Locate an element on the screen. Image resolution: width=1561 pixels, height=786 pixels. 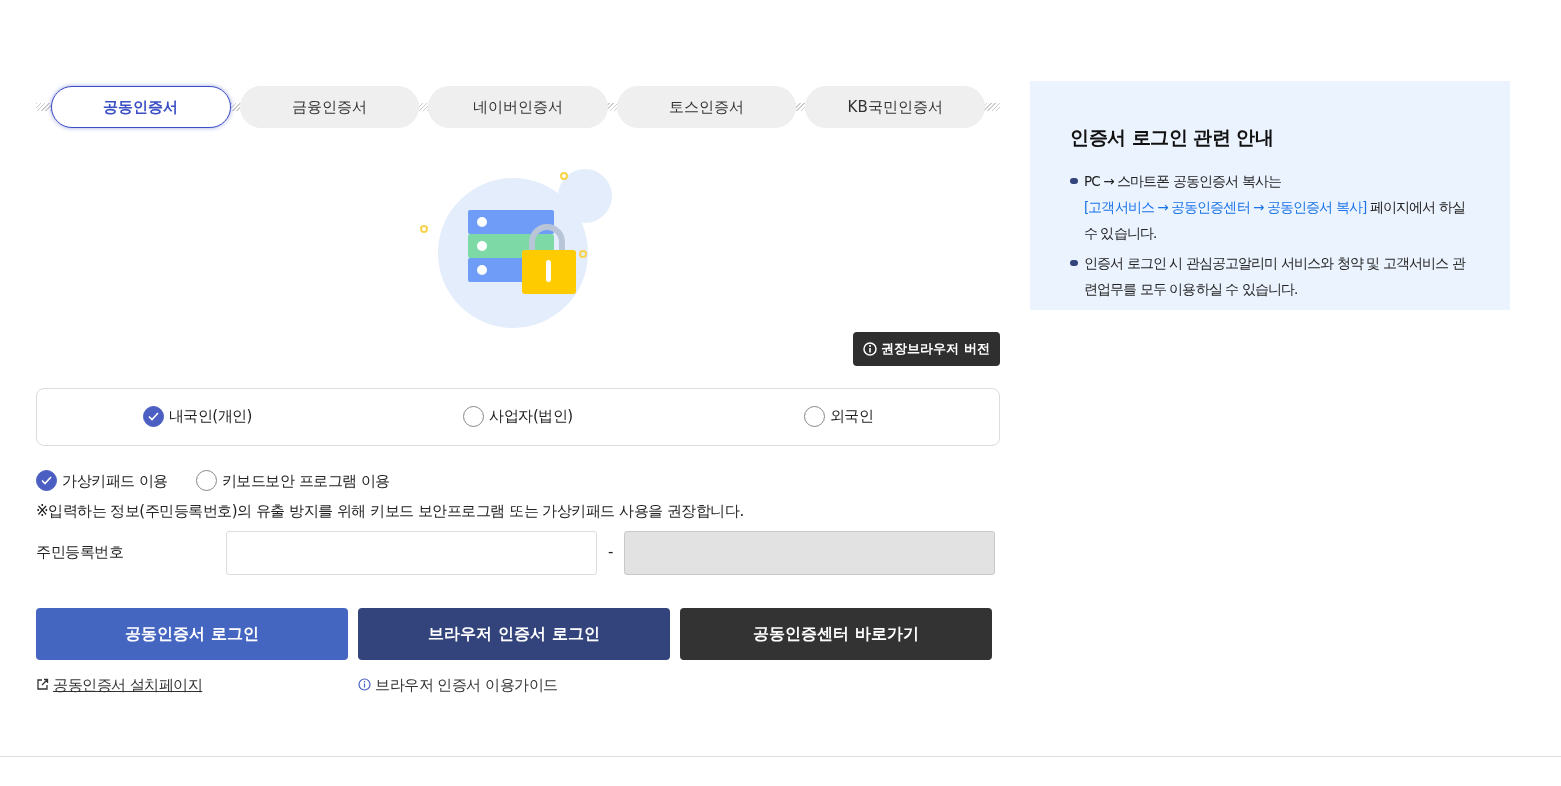
member-type-radio: 내국인(개인) is located at coordinates (197, 416).